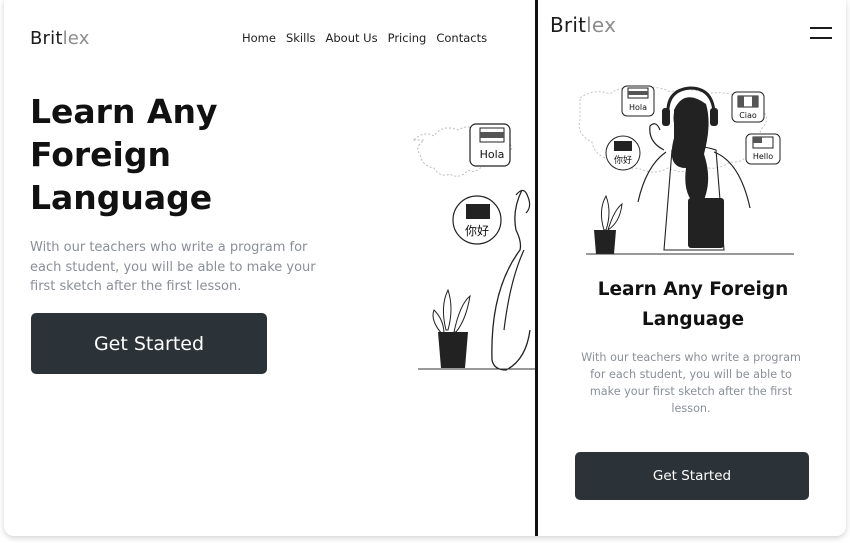  I want to click on mobile-logo: Britlex, so click(583, 25).